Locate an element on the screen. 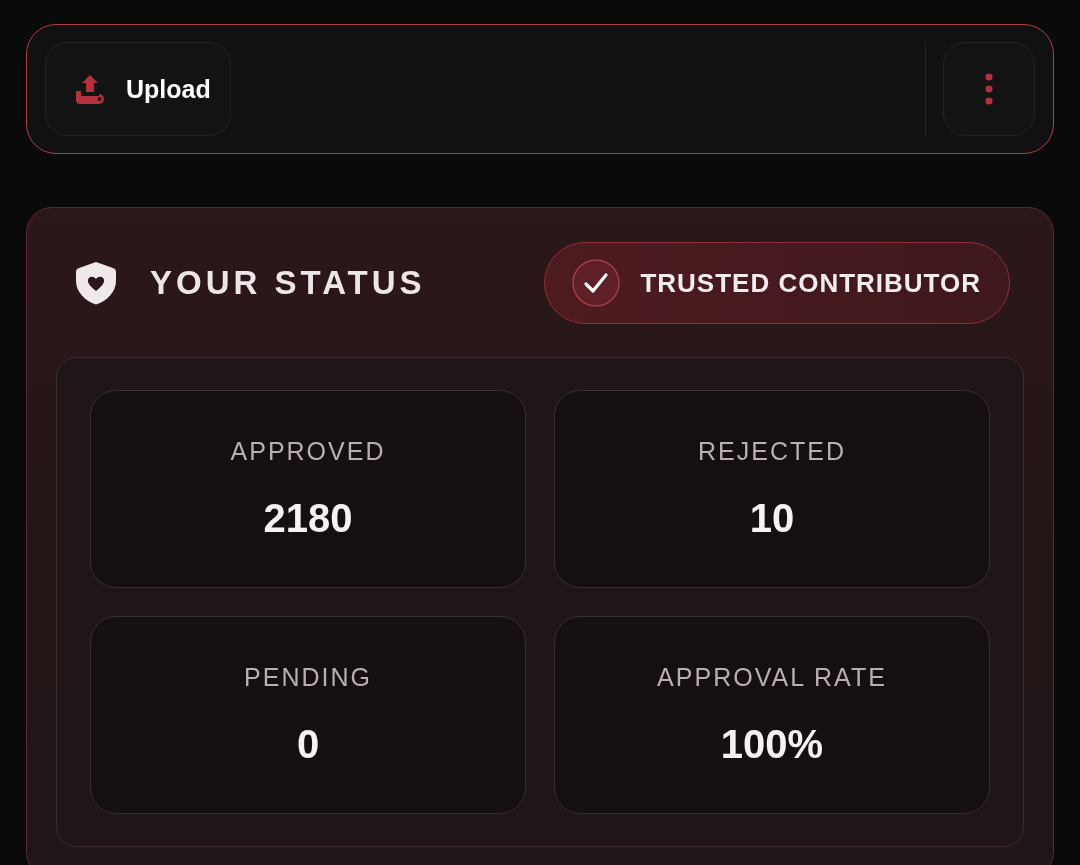 The height and width of the screenshot is (865, 1080). status-title: YOUR STATUS is located at coordinates (288, 283).